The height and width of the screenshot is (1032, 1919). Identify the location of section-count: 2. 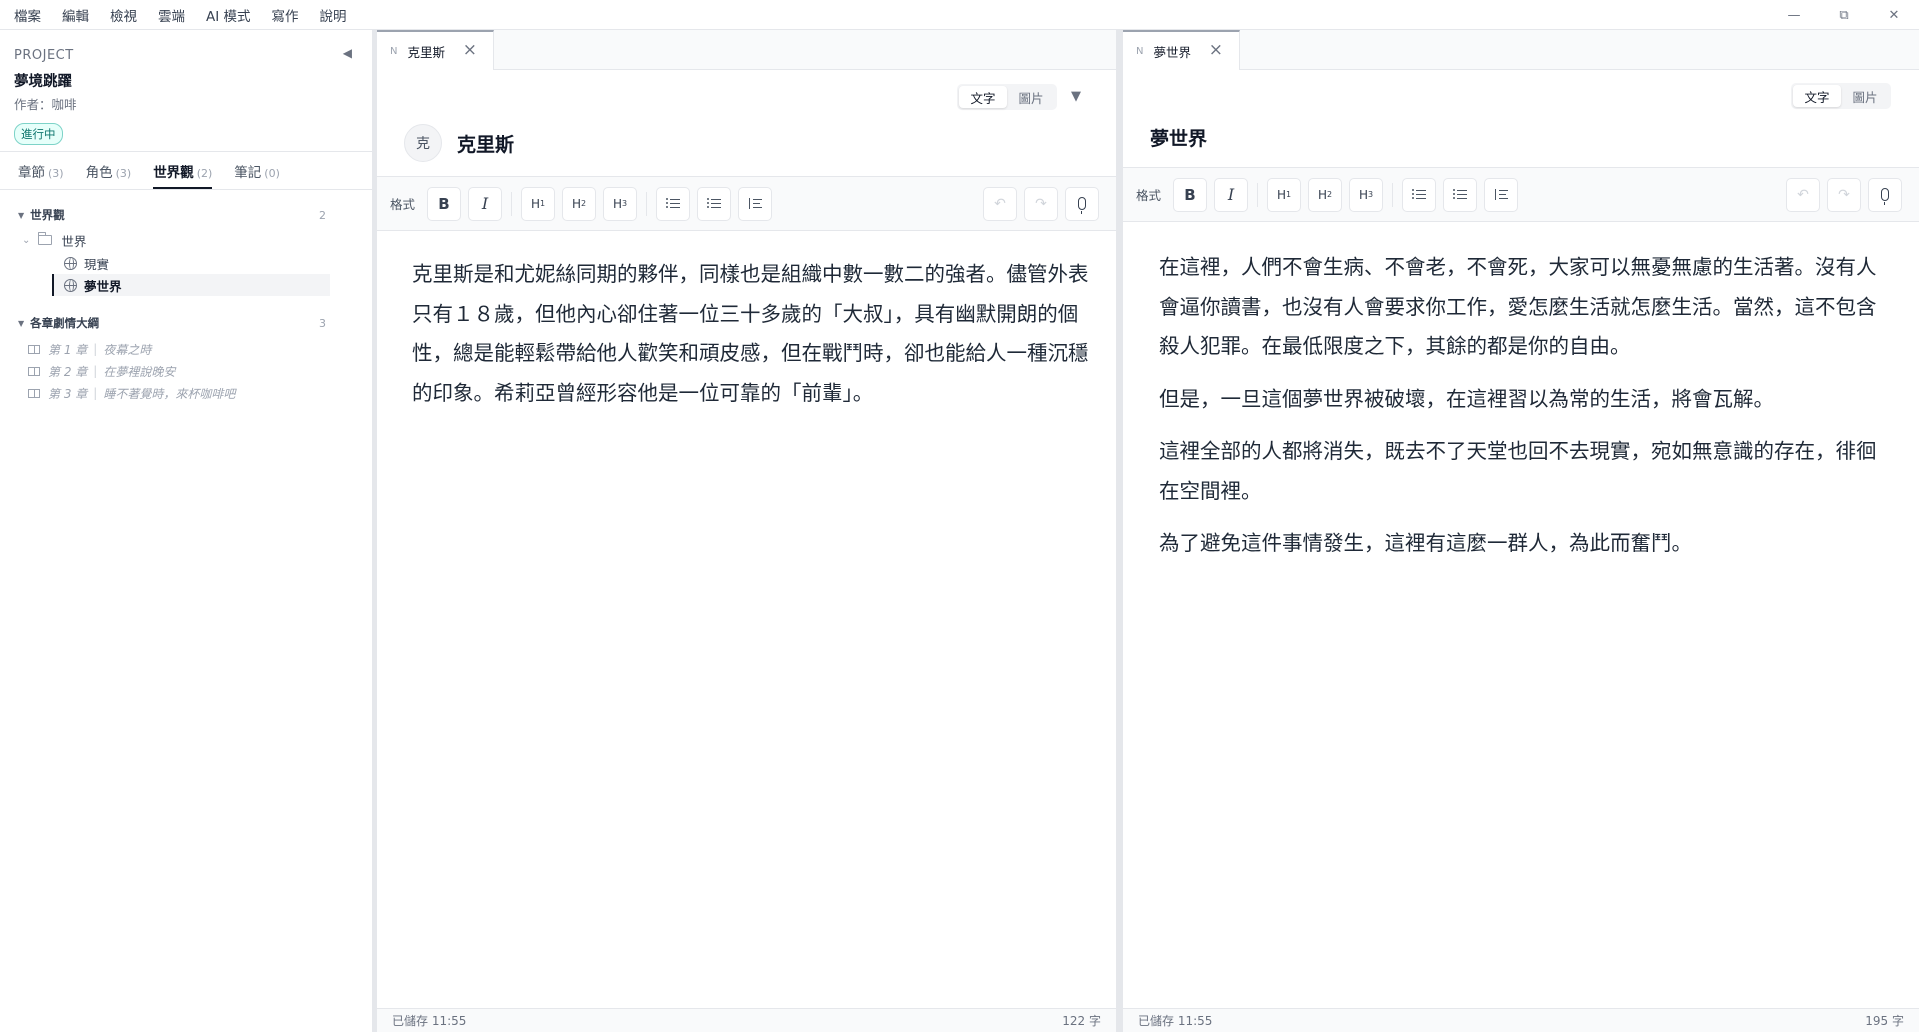
(322, 215).